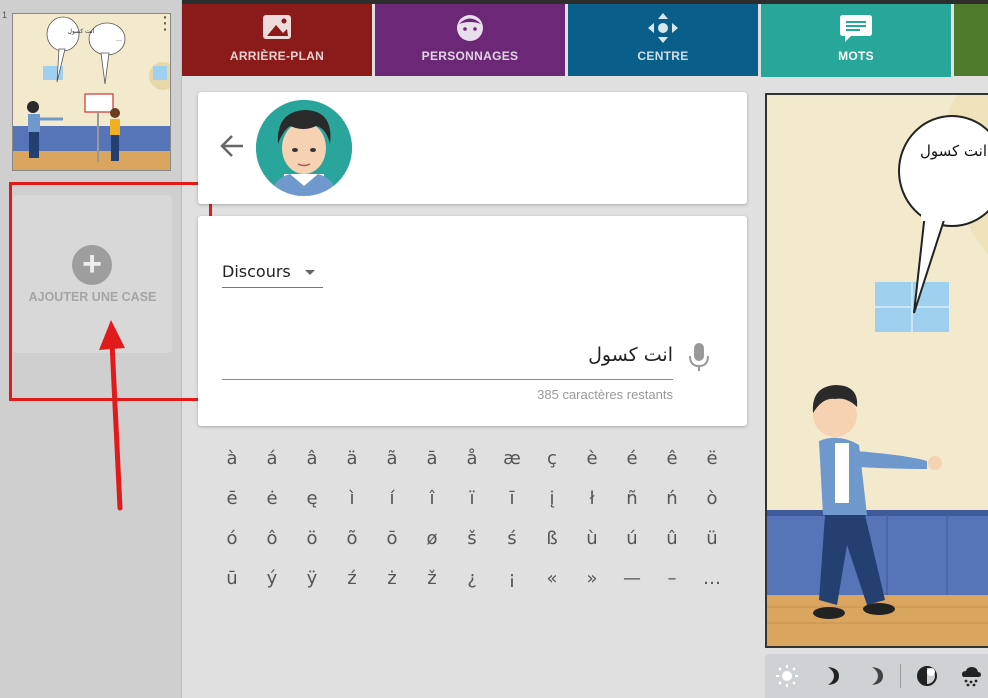 The width and height of the screenshot is (988, 698). I want to click on special-char-key: ž, so click(432, 579).